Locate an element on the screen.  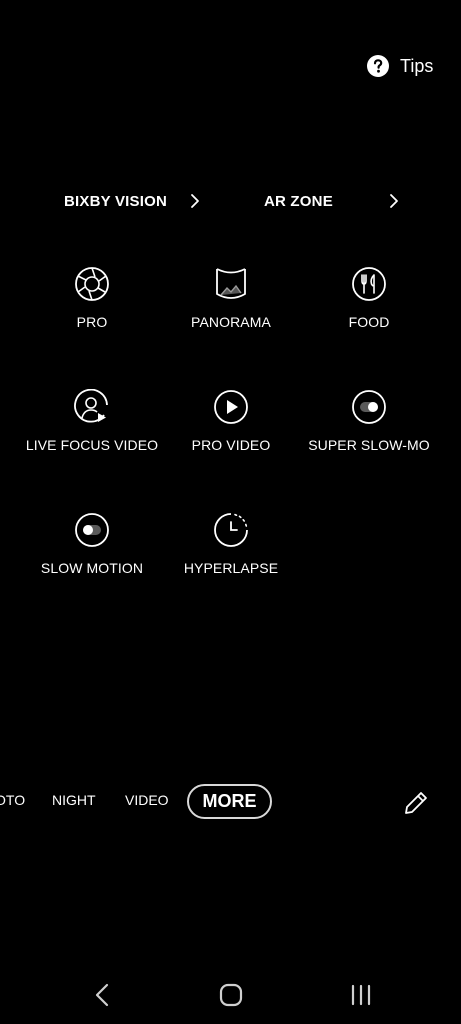
mode-label: PRO is located at coordinates (92, 322).